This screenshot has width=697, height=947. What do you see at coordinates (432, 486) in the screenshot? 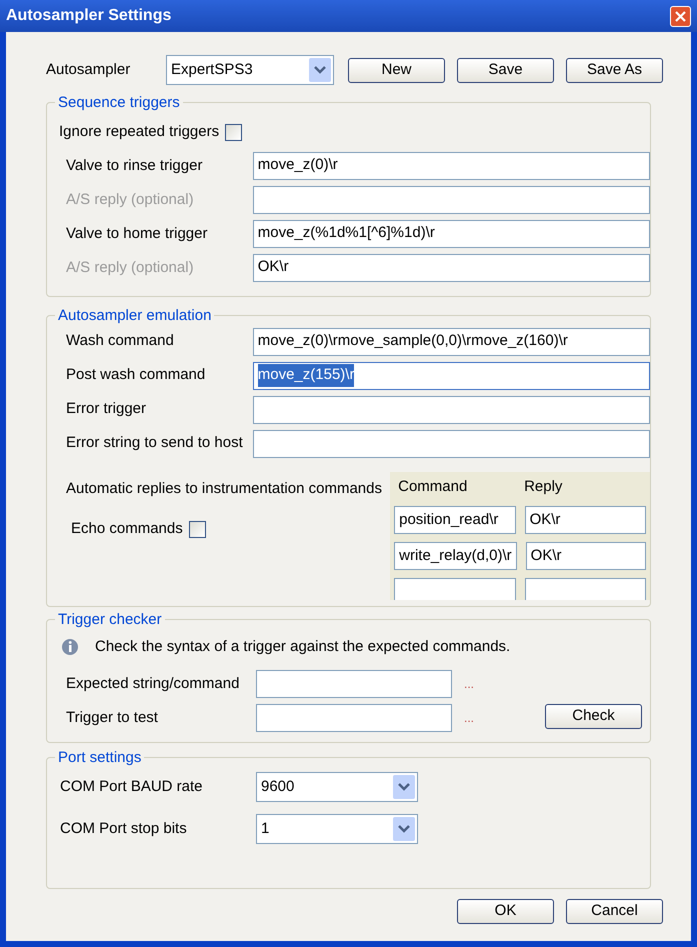
I see `column-header: Command` at bounding box center [432, 486].